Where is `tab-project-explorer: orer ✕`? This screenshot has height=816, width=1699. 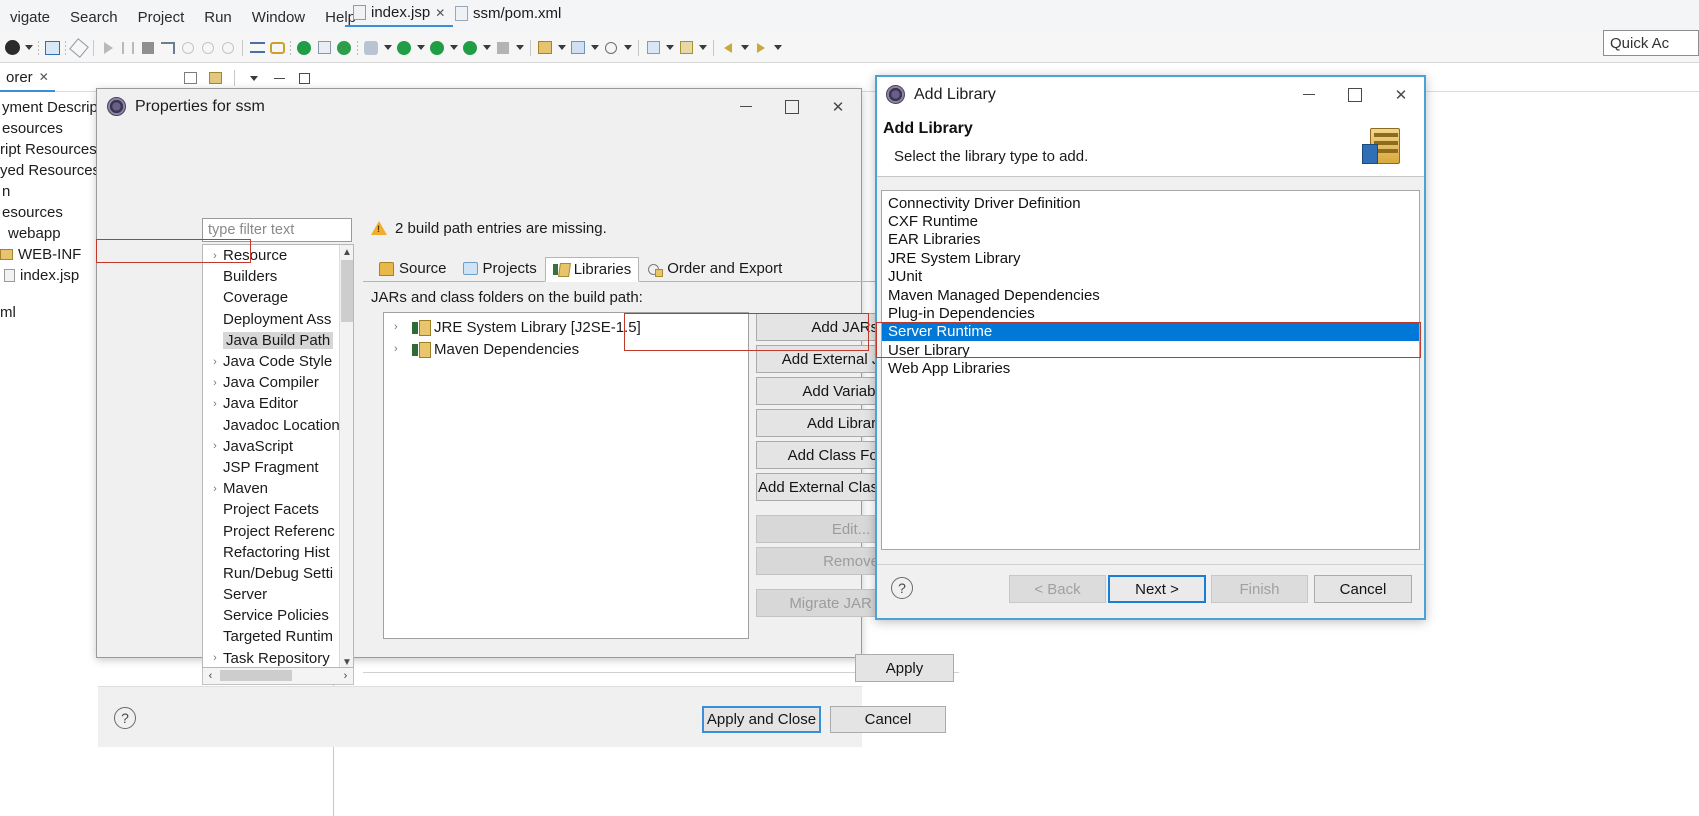 tab-project-explorer: orer ✕ is located at coordinates (27, 78).